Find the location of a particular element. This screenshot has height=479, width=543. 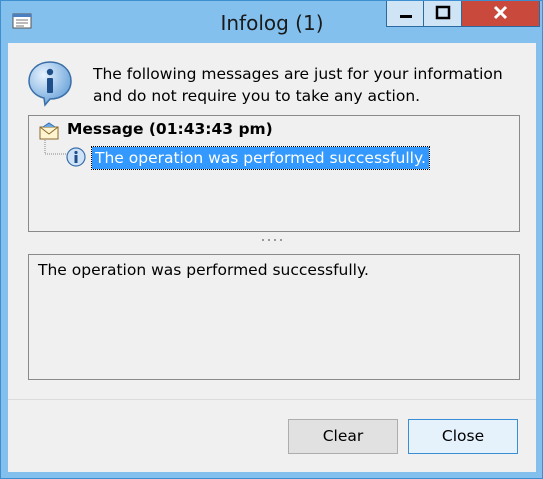

maximize-icon is located at coordinates (443, 12).